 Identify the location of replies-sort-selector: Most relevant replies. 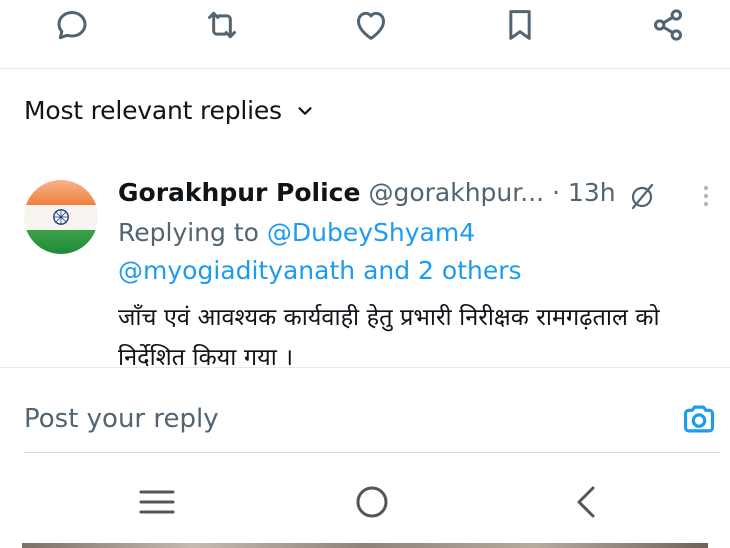
(170, 110).